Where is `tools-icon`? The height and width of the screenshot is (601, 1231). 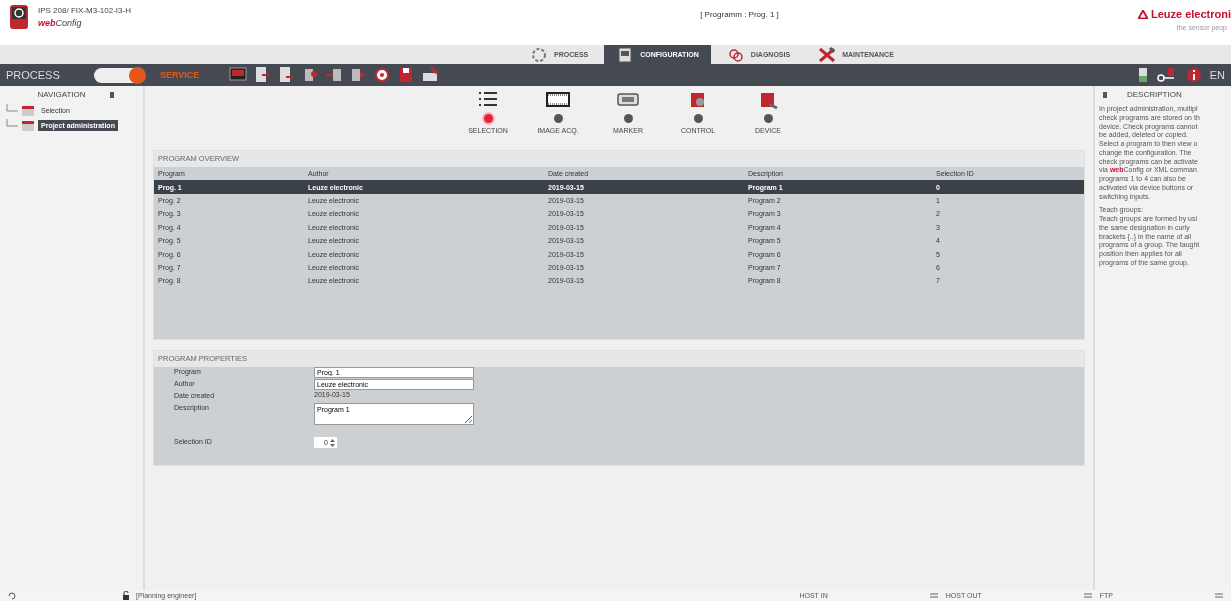 tools-icon is located at coordinates (827, 54).